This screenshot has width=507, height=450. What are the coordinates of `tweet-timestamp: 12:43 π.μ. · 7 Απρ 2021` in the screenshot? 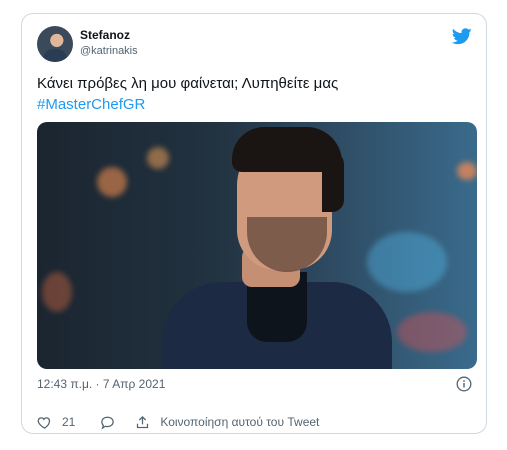 It's located at (101, 384).